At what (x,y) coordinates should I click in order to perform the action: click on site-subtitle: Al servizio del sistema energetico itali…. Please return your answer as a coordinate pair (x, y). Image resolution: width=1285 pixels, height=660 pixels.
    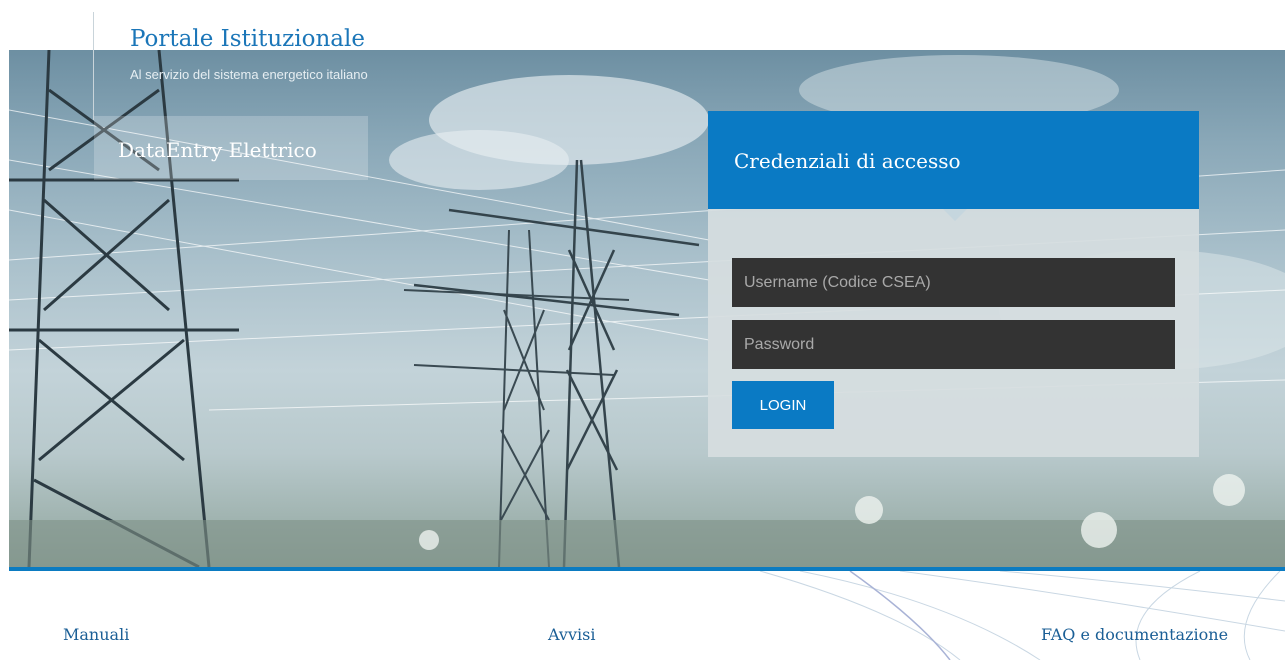
    Looking at the image, I should click on (249, 74).